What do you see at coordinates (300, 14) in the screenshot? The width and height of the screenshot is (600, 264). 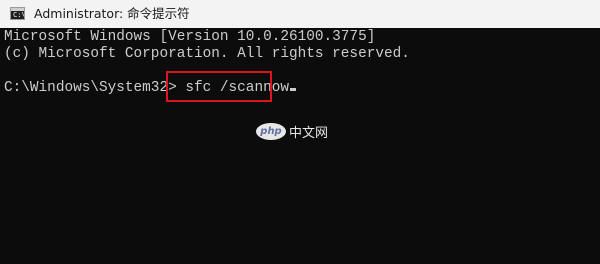 I see `title-bar: C:\ Administrator: 命令提示符` at bounding box center [300, 14].